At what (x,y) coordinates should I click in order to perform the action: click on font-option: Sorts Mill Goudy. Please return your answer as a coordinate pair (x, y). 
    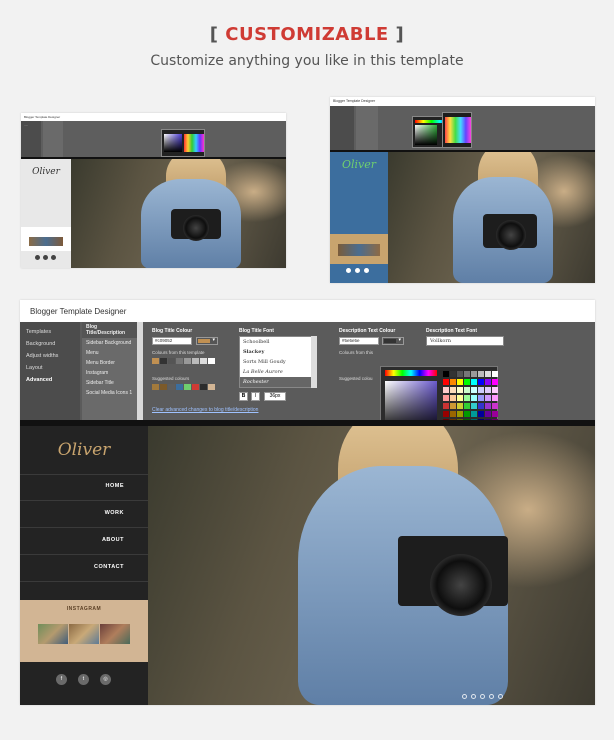
    Looking at the image, I should click on (278, 362).